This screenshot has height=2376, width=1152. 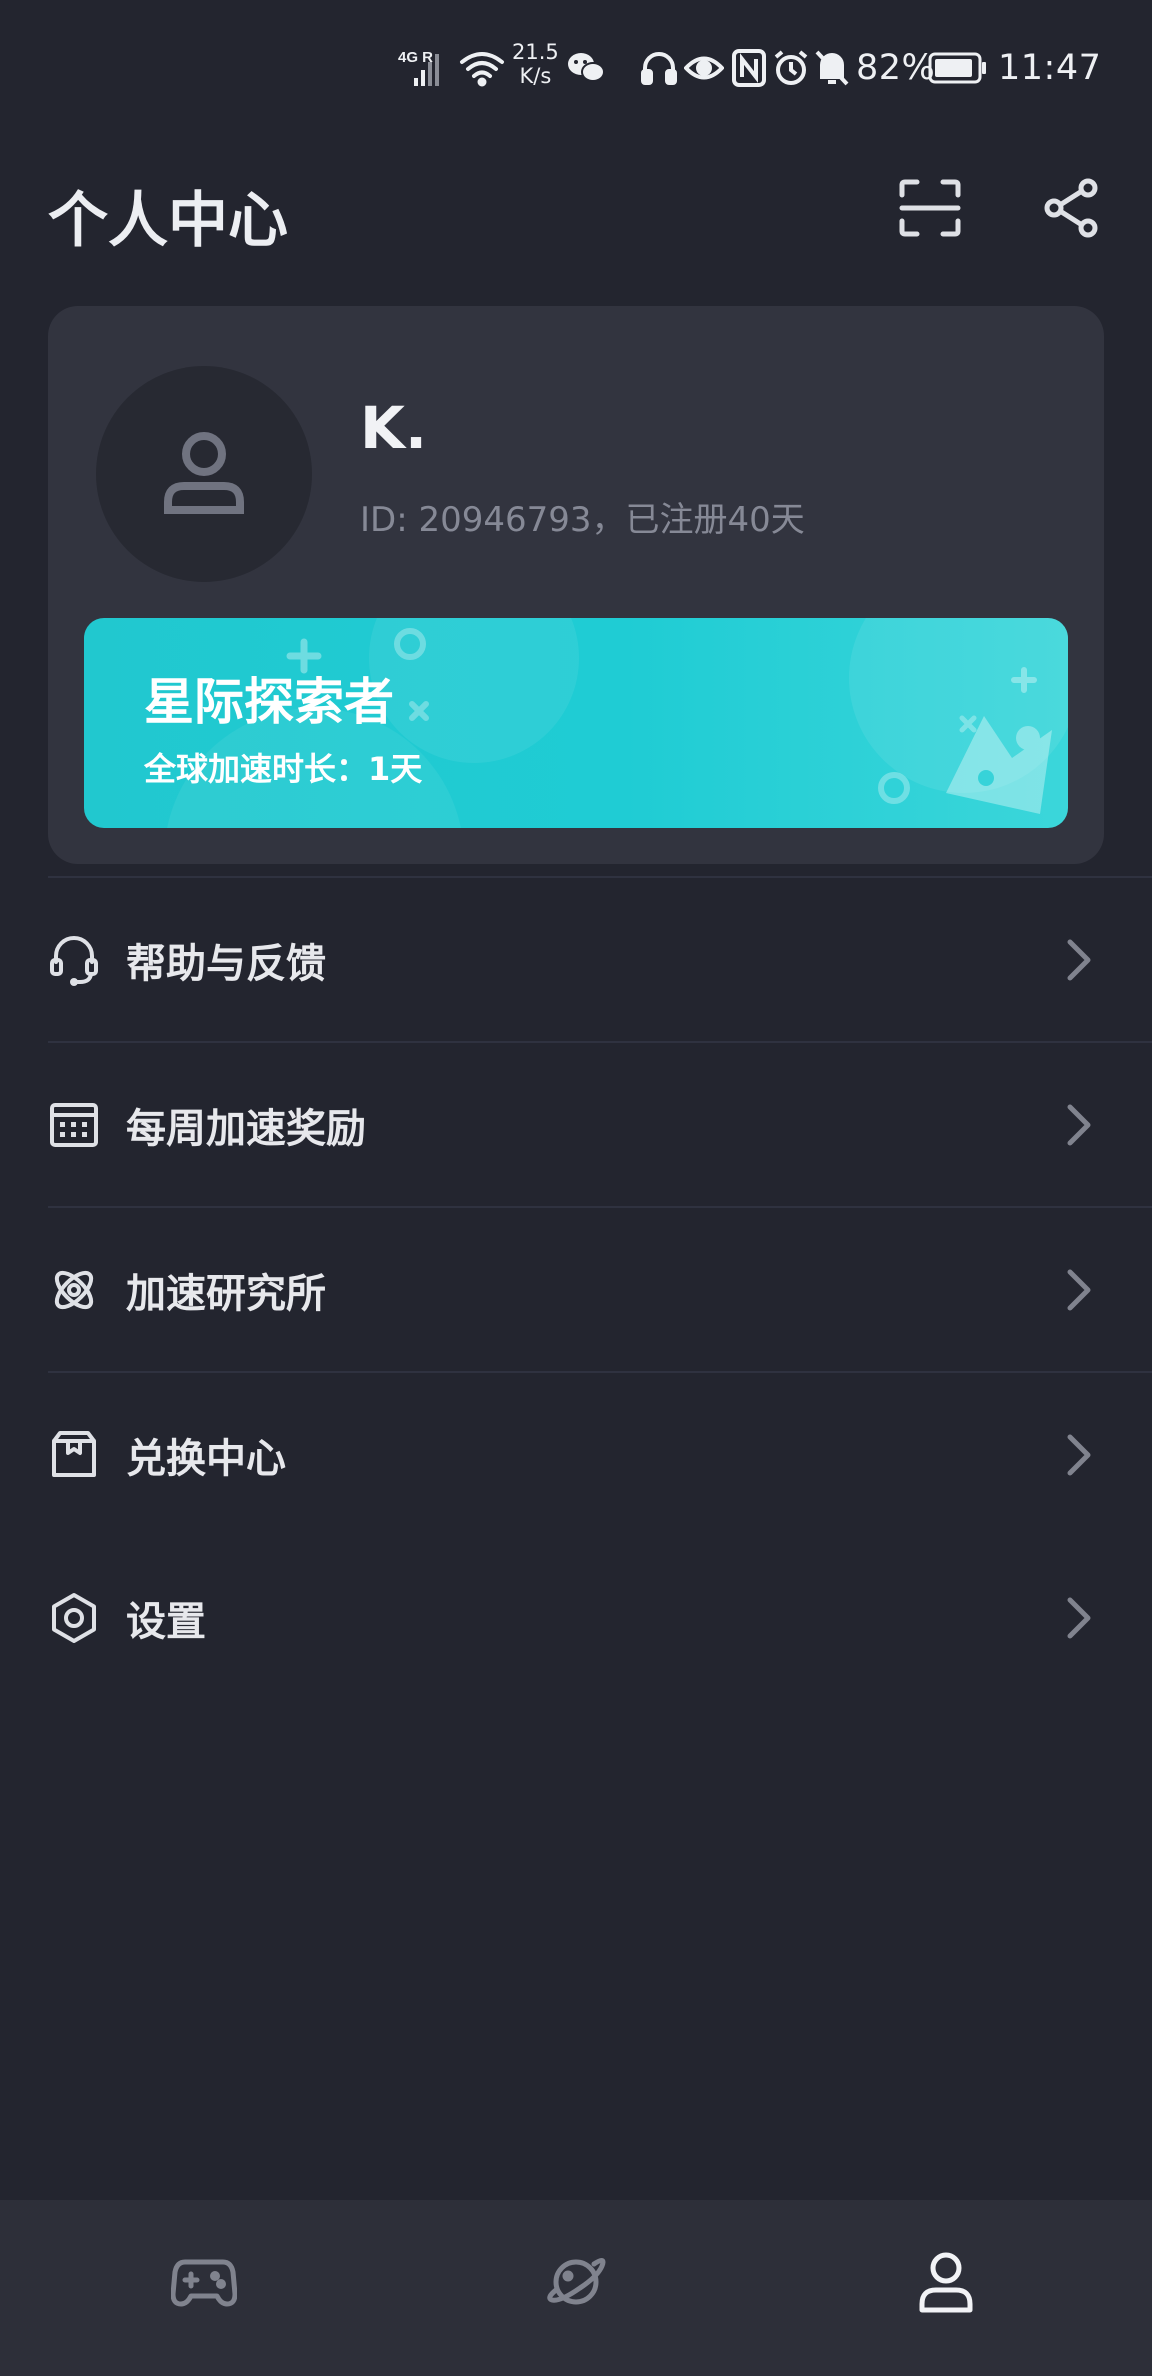 I want to click on wifi-icon, so click(x=482, y=68).